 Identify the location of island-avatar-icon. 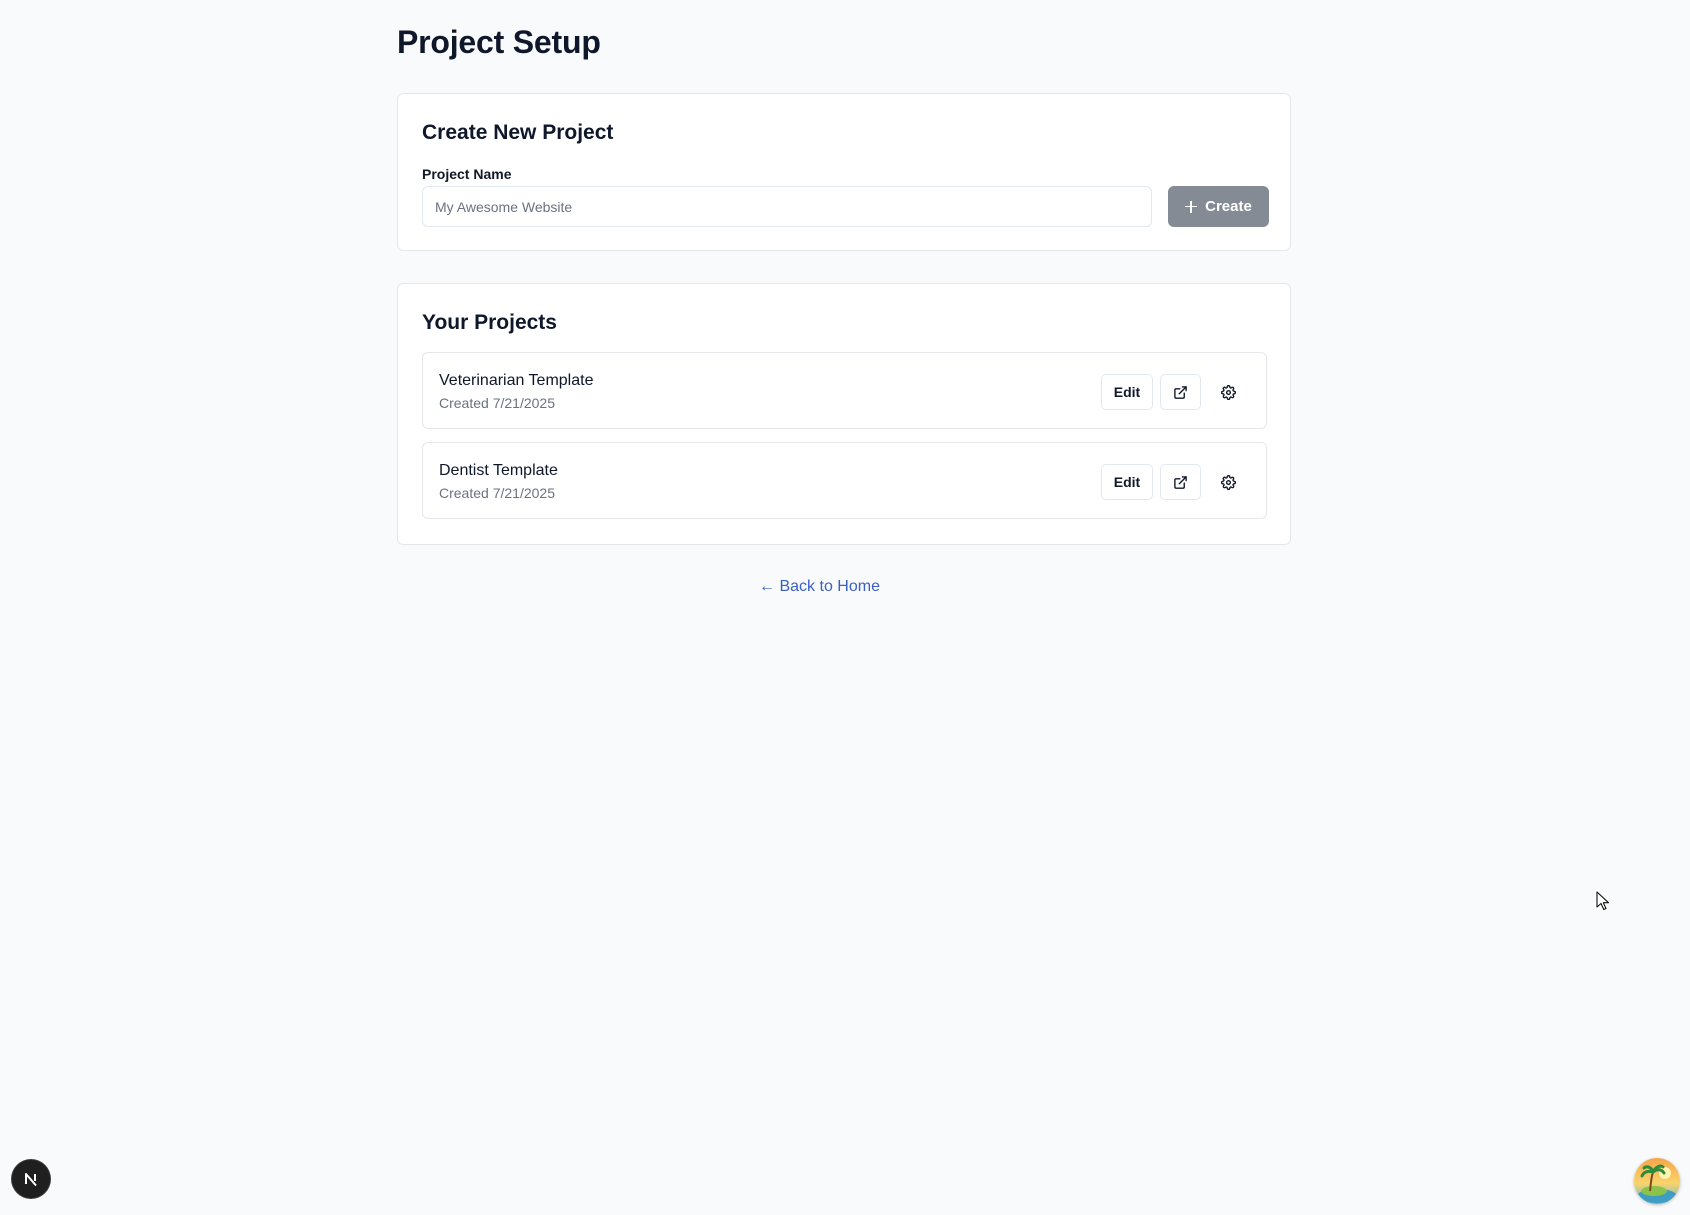
(1657, 1181).